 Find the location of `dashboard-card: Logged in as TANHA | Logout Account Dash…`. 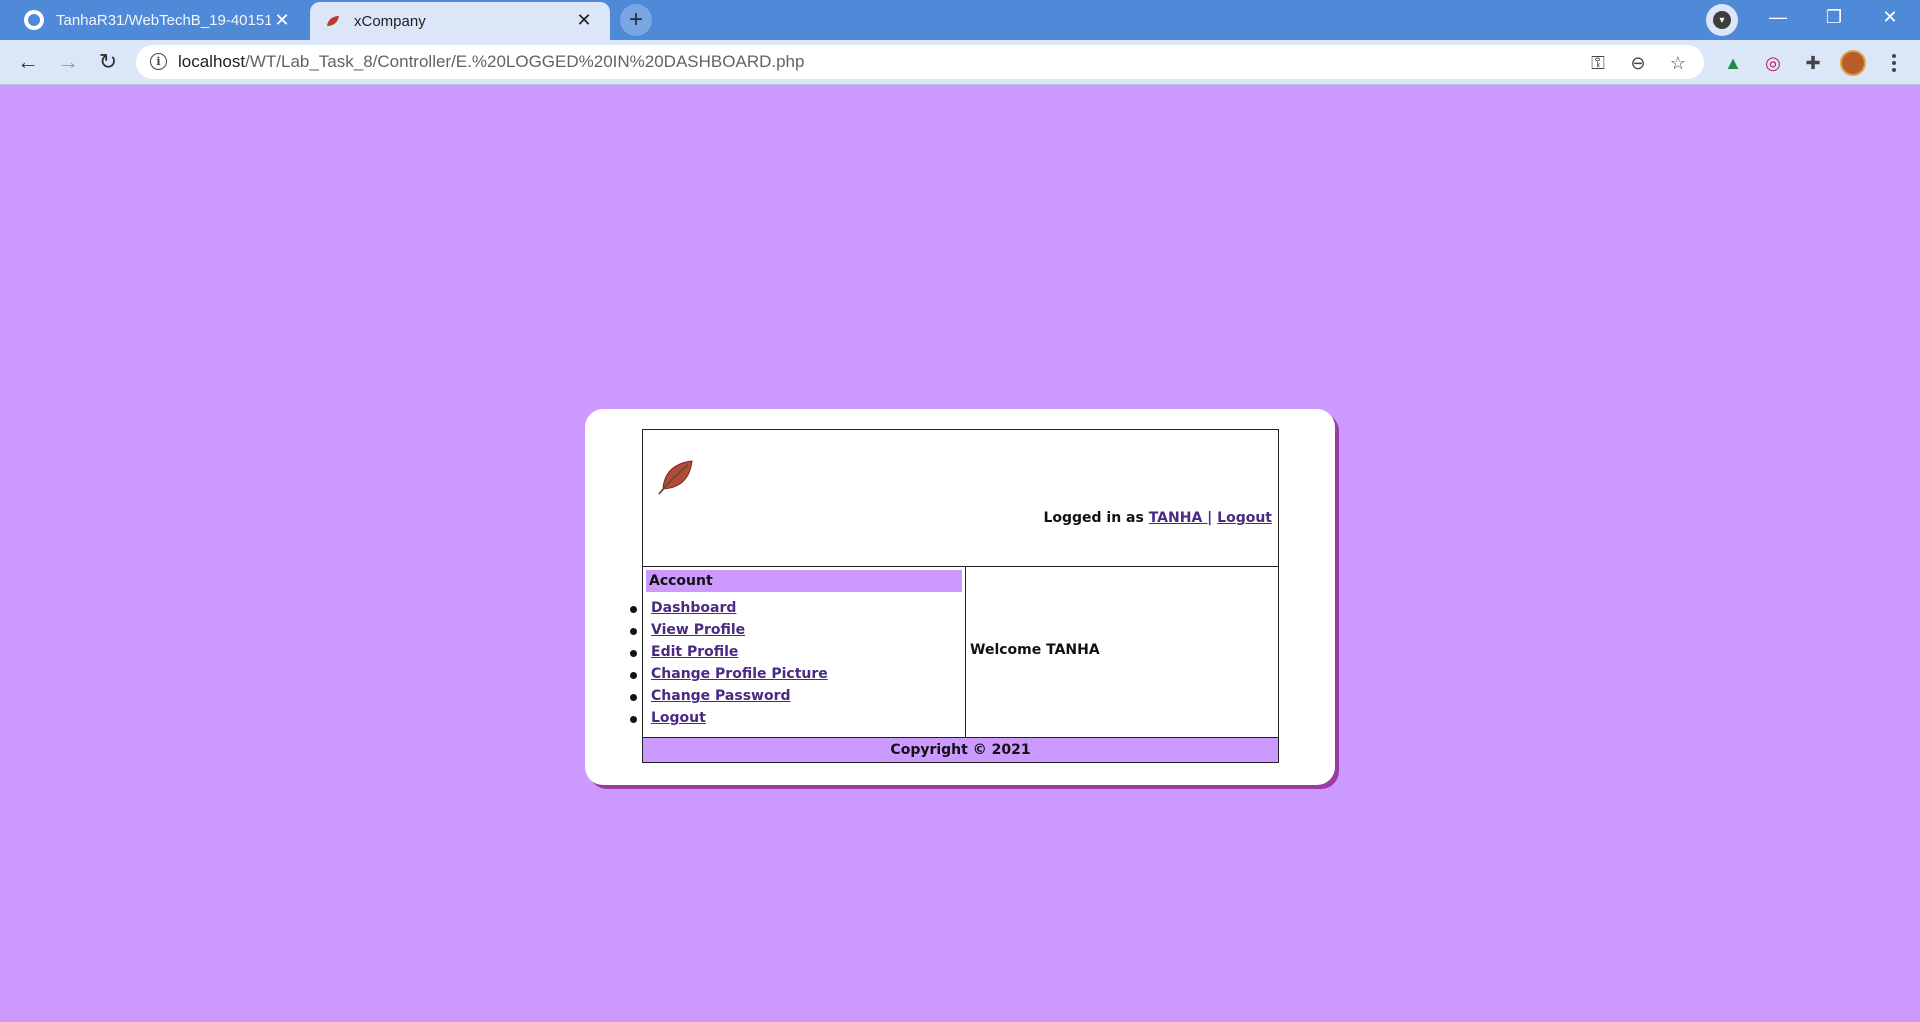

dashboard-card: Logged in as TANHA | Logout Account Dash… is located at coordinates (960, 597).